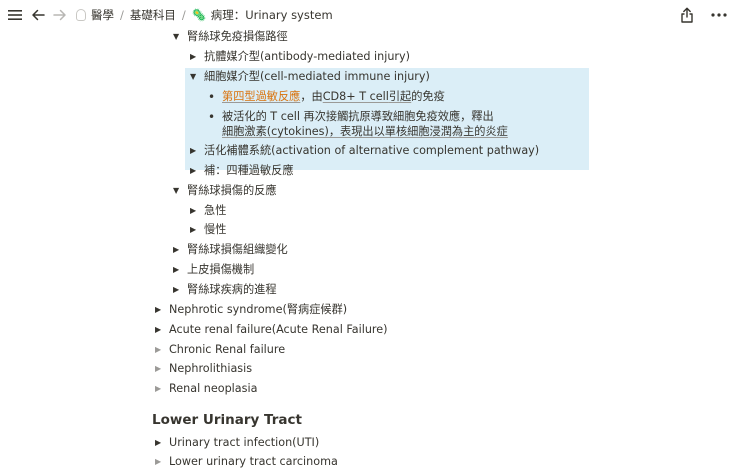 The width and height of the screenshot is (740, 472). What do you see at coordinates (317, 76) in the screenshot?
I see `toggle-label: 細胞媒介型(cell-mediated immune injury)` at bounding box center [317, 76].